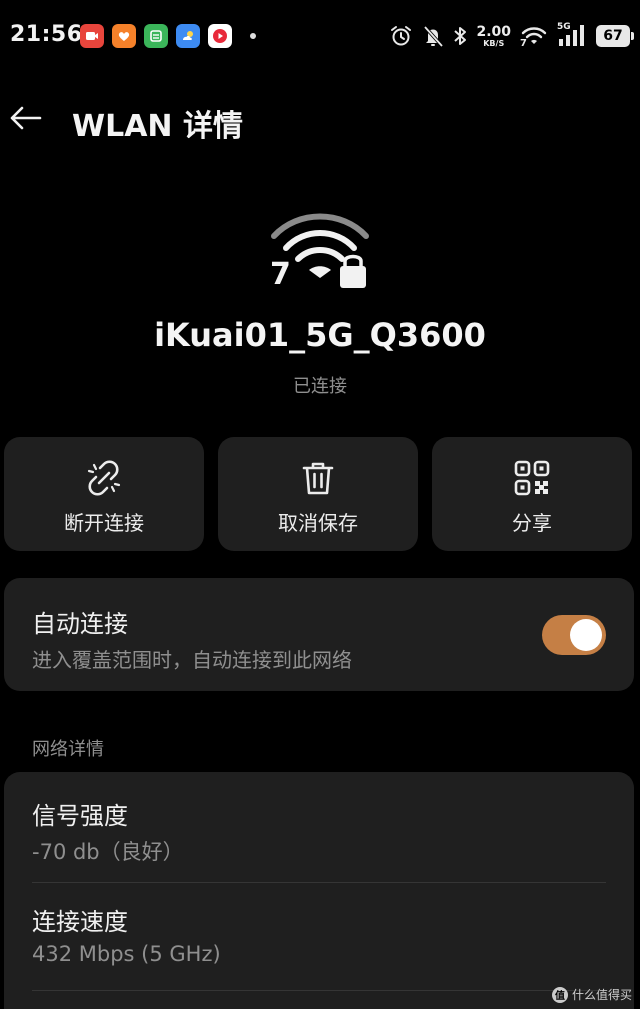  I want to click on cellular-signal-icon: 5G, so click(572, 35).